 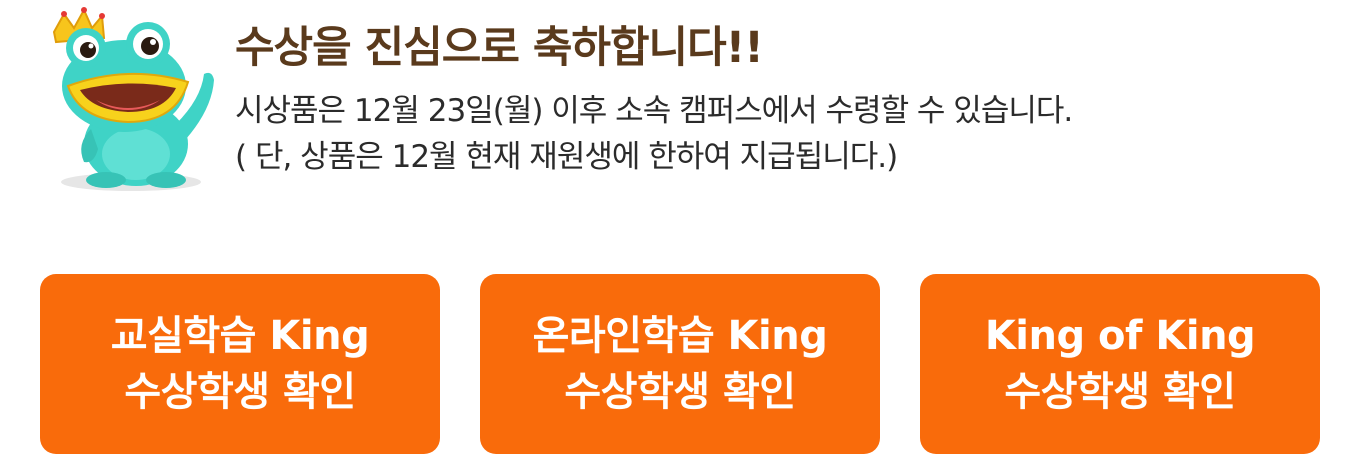 I want to click on prize-eligibility-notice: ( 단, 상품은 12월 현재 재원생에 한하여 지급됩니다.), so click(x=566, y=157).